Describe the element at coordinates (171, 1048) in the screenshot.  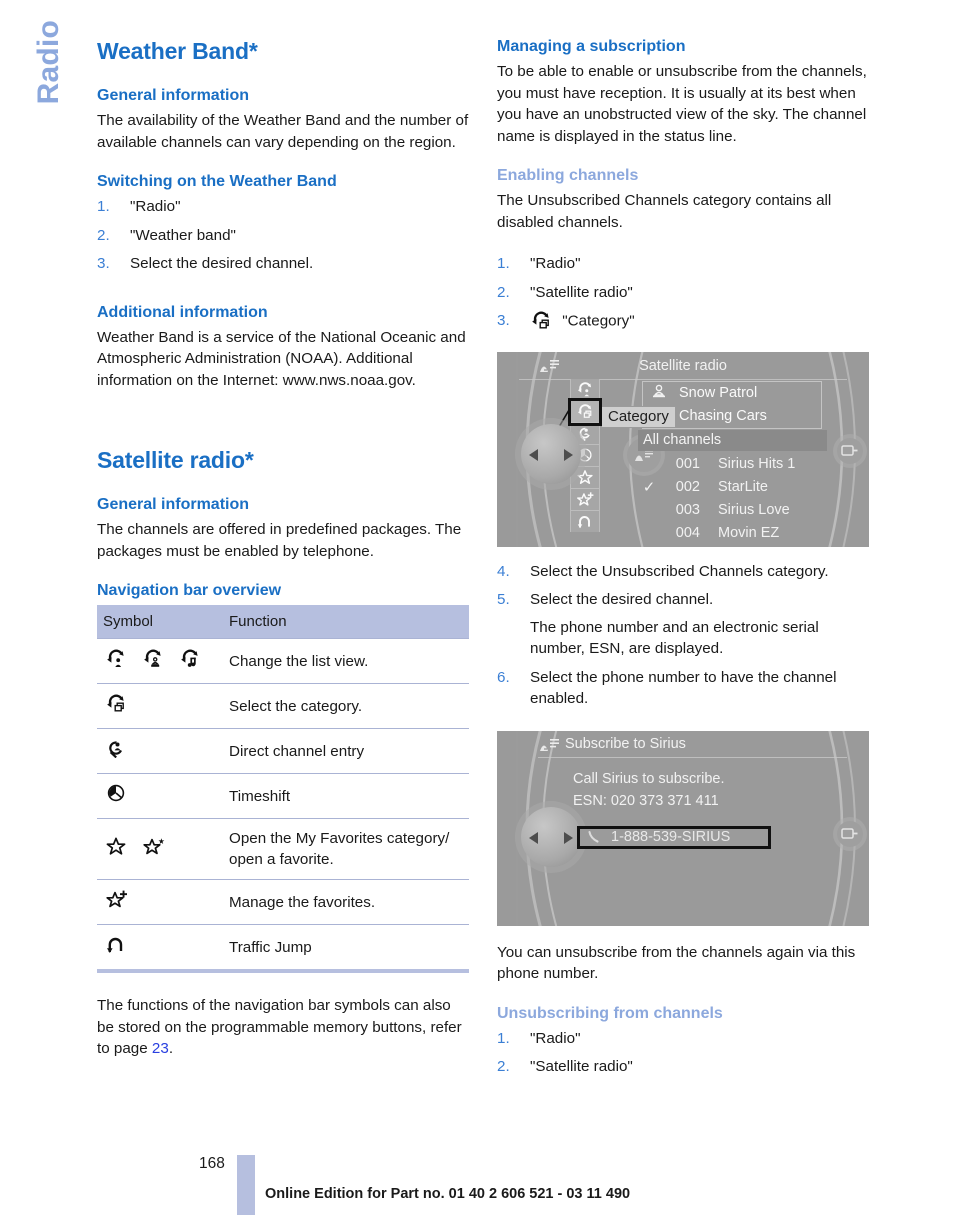
I see `closing-text-after: .` at that location.